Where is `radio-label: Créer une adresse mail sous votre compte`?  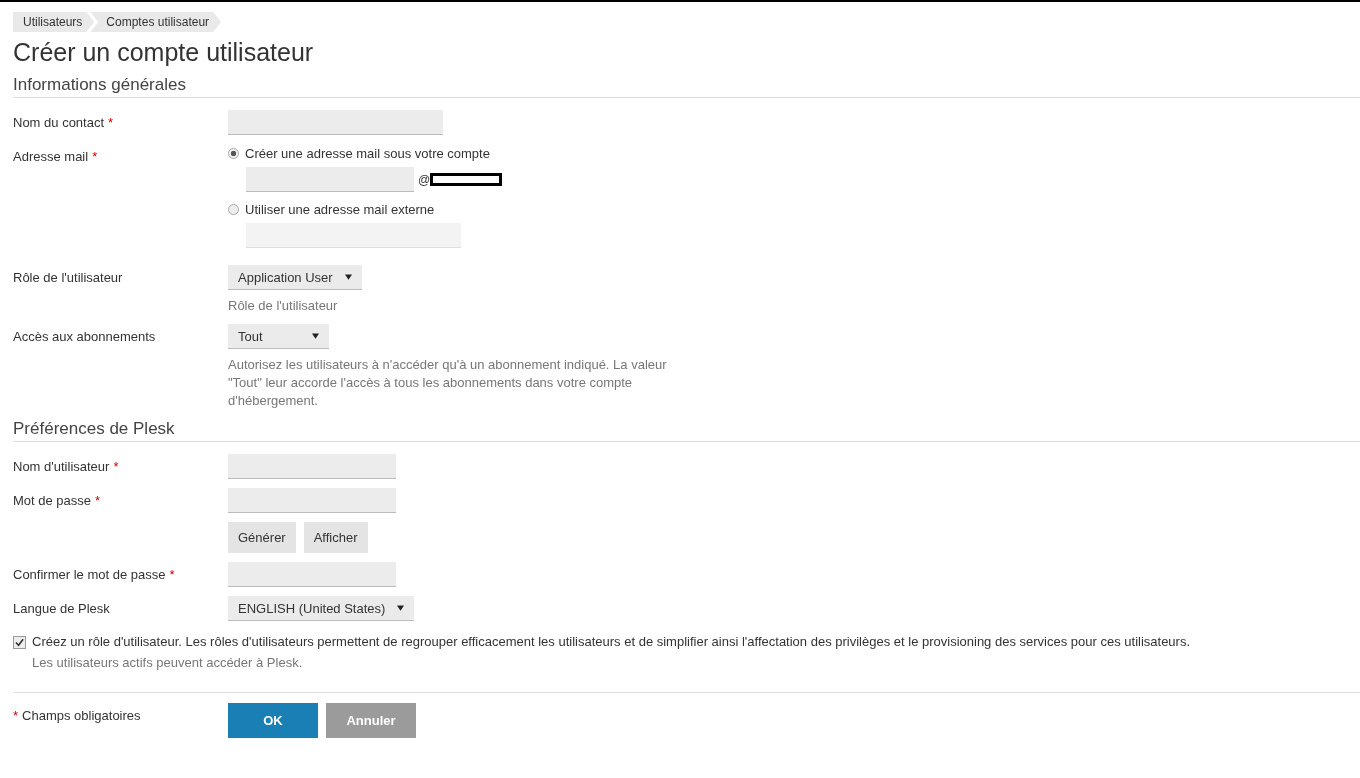
radio-label: Créer une adresse mail sous votre compte is located at coordinates (367, 153).